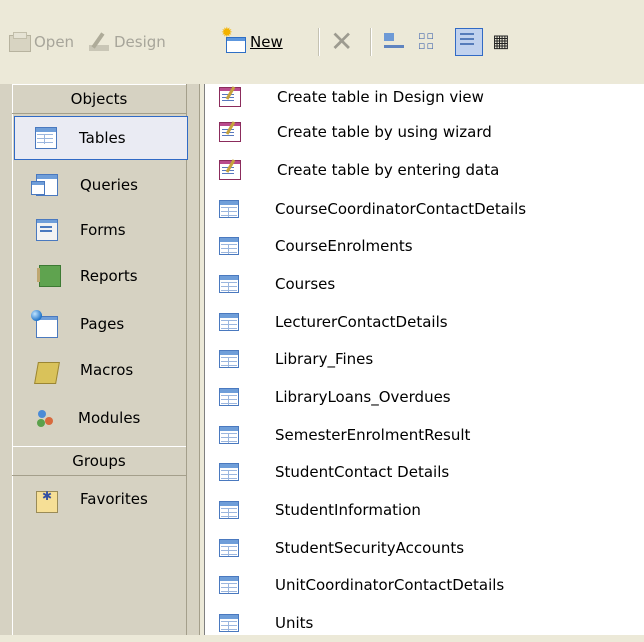 Image resolution: width=644 pixels, height=642 pixels. I want to click on list-view-button, so click(469, 42).